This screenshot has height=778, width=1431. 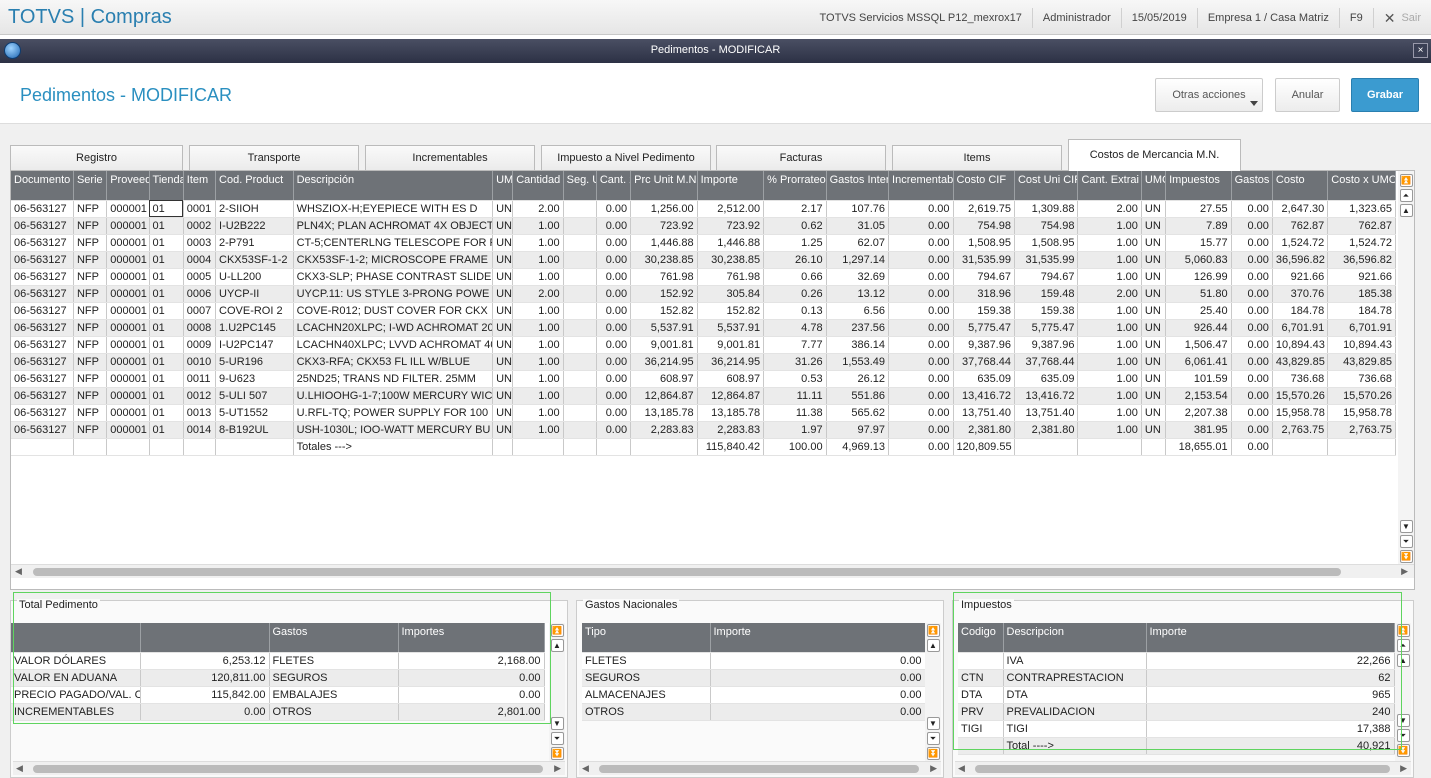 What do you see at coordinates (858, 243) in the screenshot?
I see `table-cell: 62.07` at bounding box center [858, 243].